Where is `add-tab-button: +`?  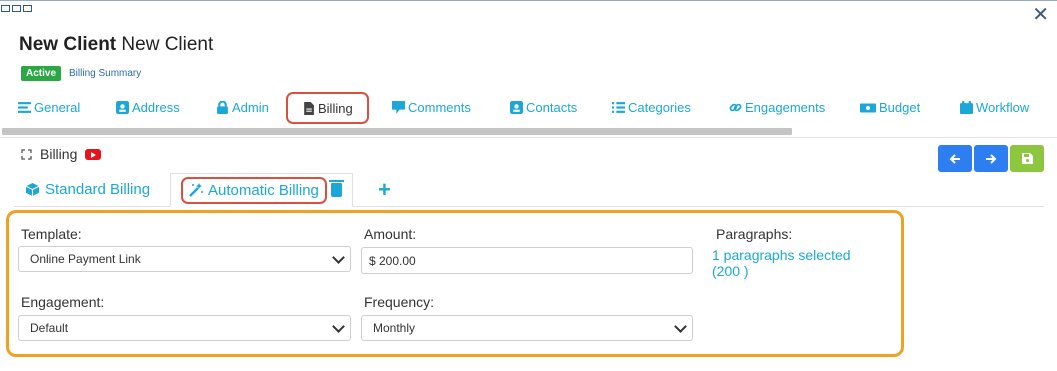
add-tab-button: + is located at coordinates (384, 189).